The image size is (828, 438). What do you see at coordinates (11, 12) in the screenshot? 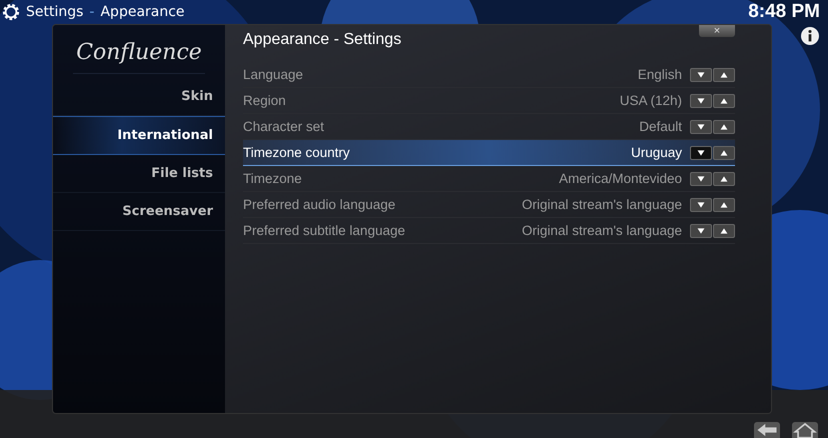
I see `settings-icon` at bounding box center [11, 12].